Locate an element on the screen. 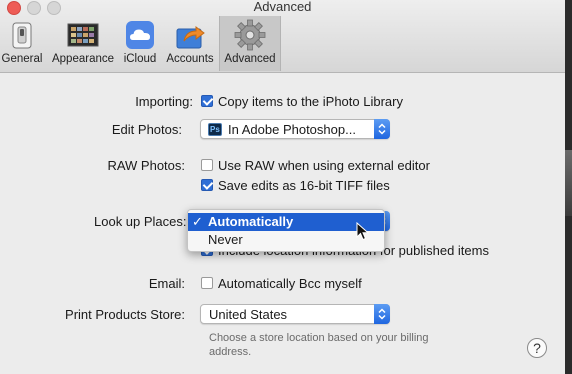 This screenshot has height=374, width=572. menu-item-automatically: ✓ Automatically is located at coordinates (286, 222).